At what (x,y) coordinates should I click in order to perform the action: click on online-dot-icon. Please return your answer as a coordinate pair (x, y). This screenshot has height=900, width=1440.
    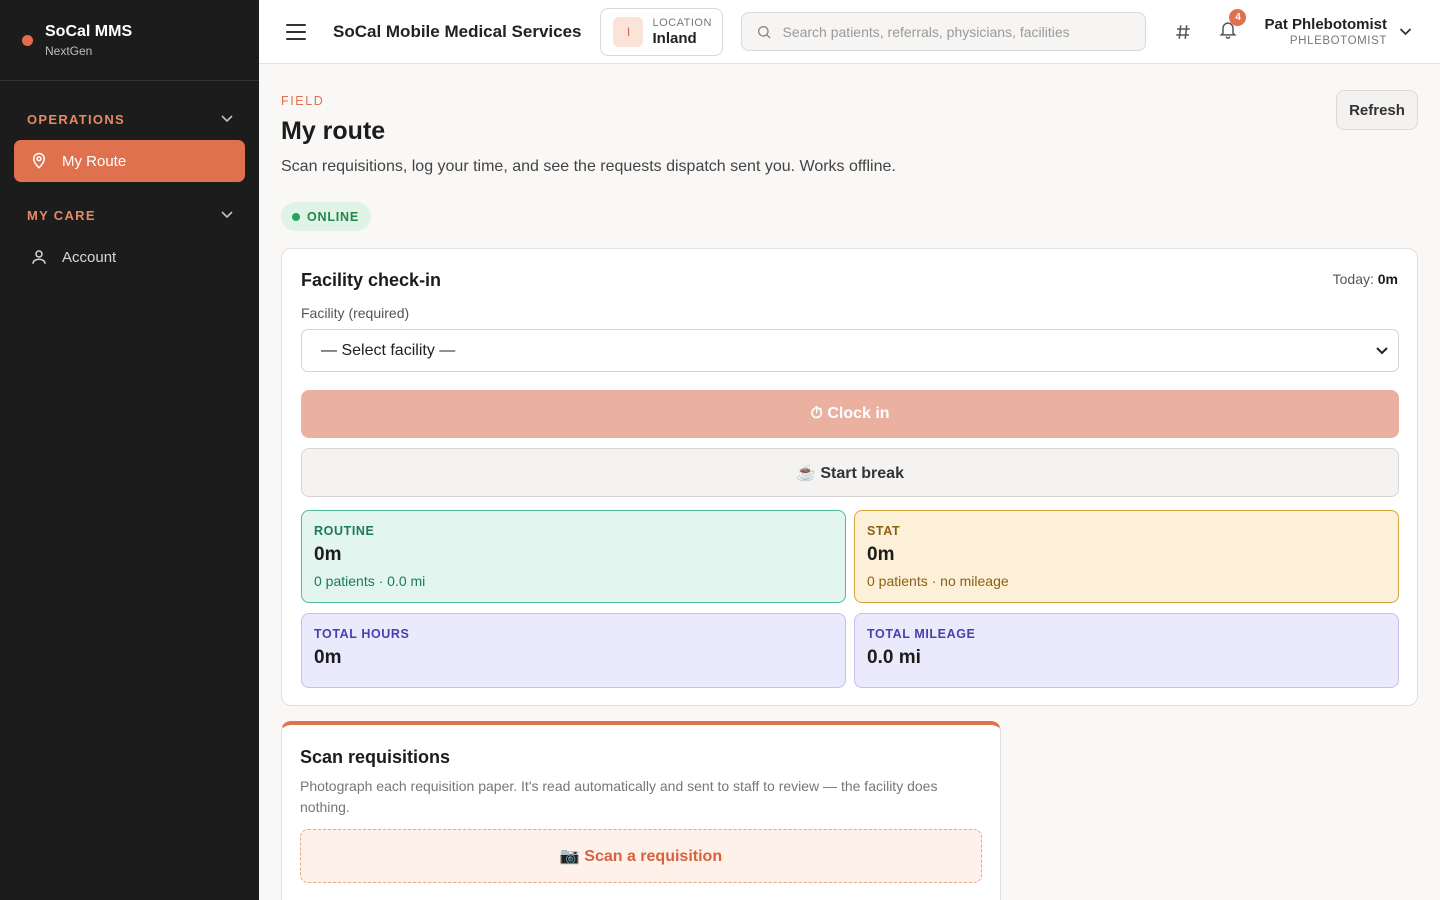
    Looking at the image, I should click on (296, 216).